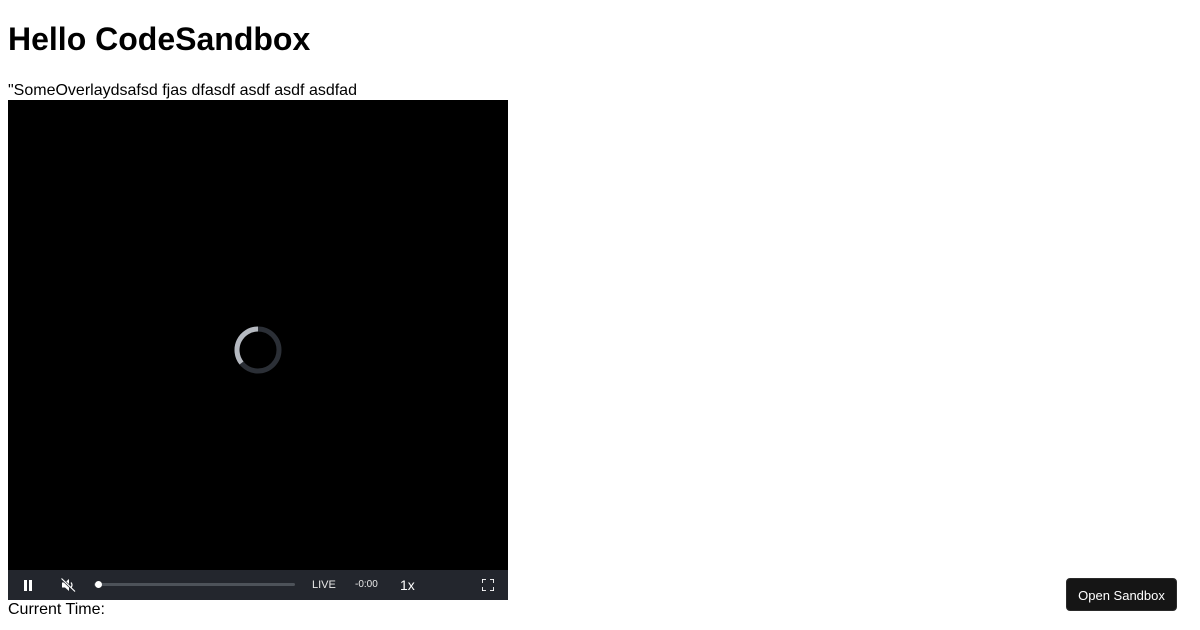  I want to click on playback-rate-button: 1x, so click(407, 585).